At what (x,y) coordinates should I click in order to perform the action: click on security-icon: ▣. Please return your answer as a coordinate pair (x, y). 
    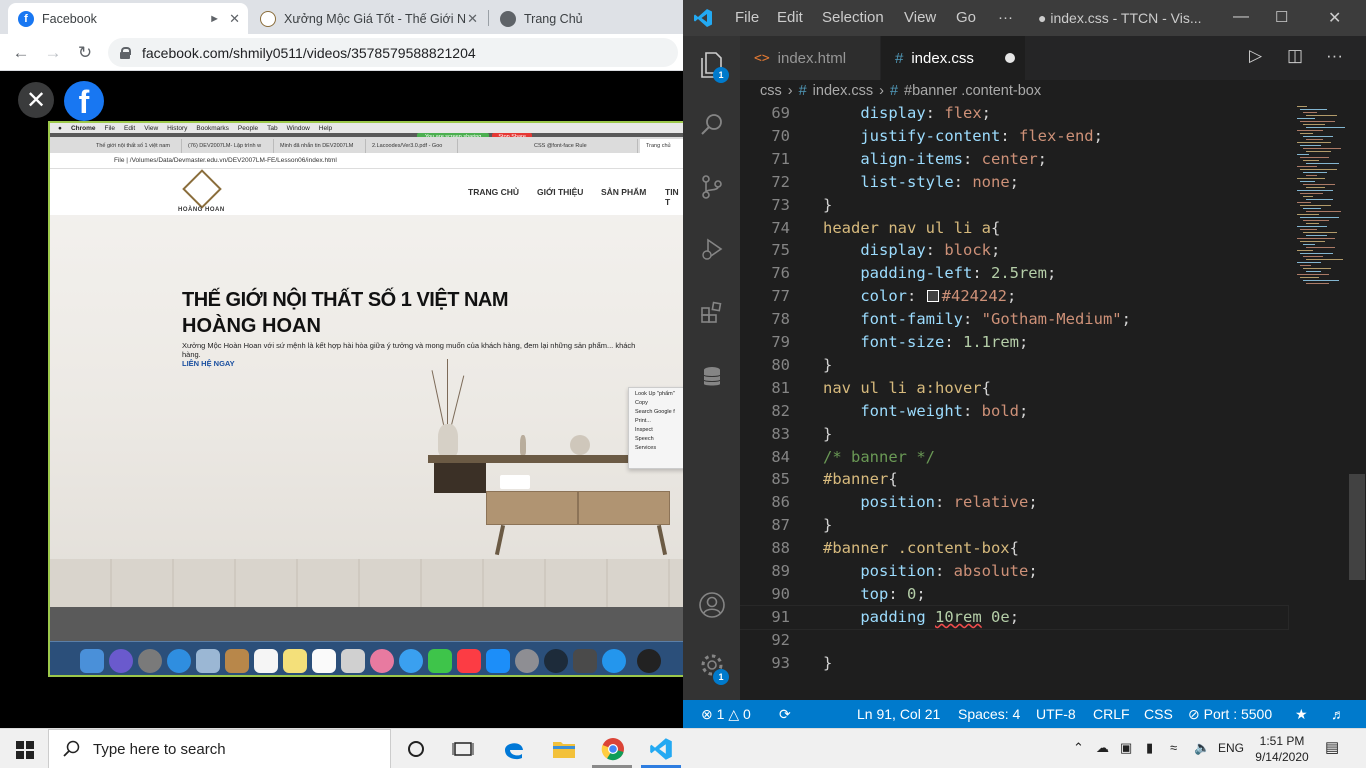
    Looking at the image, I should click on (1126, 748).